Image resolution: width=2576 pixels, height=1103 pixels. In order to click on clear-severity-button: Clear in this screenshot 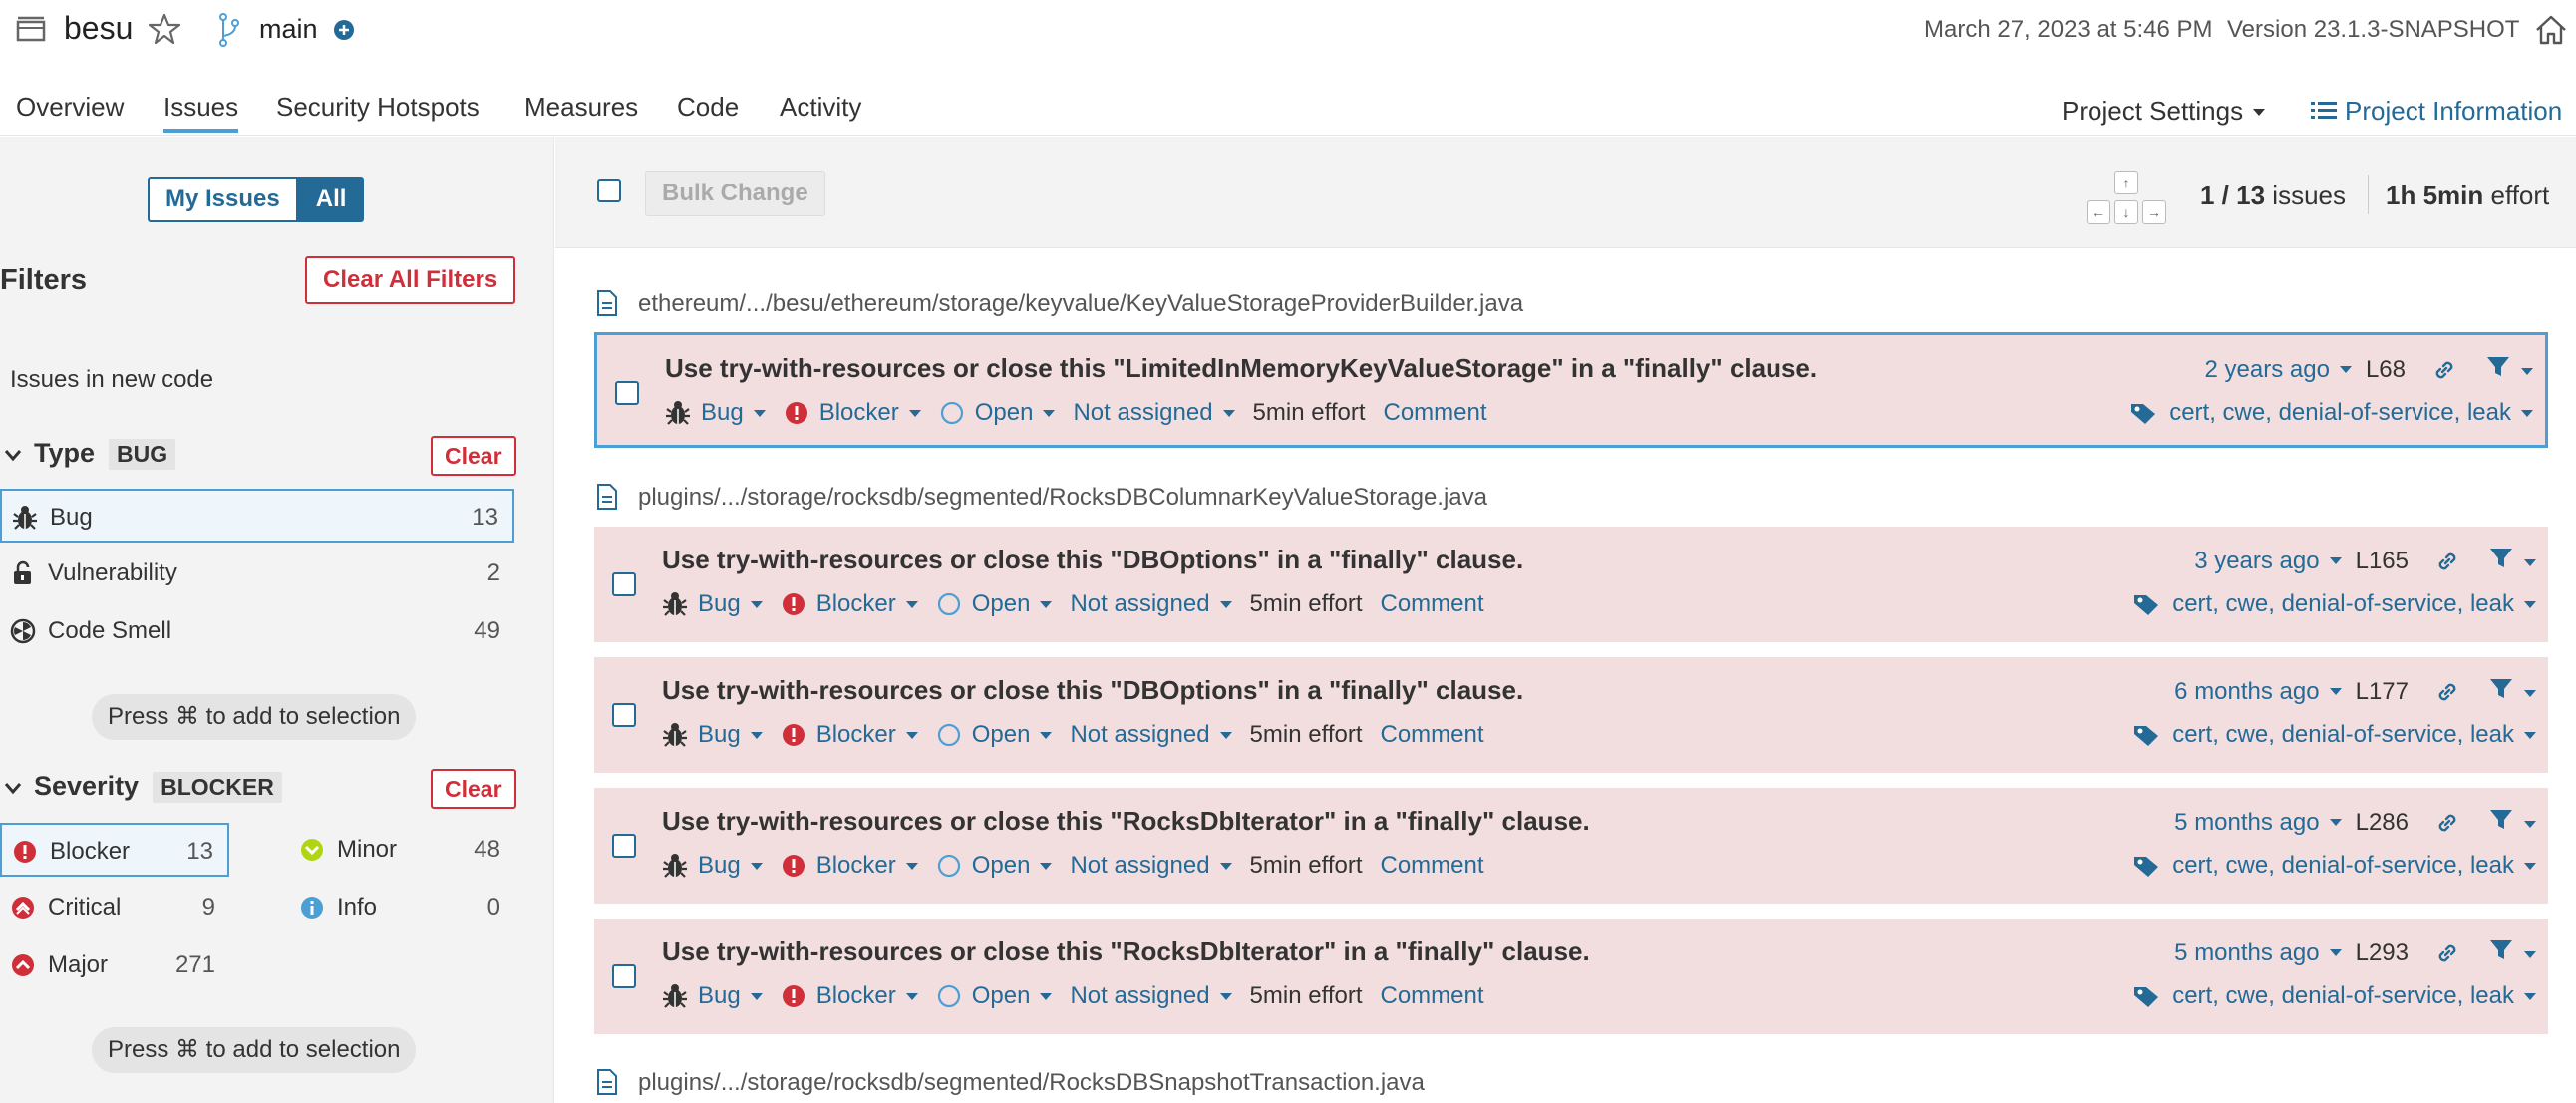, I will do `click(473, 789)`.